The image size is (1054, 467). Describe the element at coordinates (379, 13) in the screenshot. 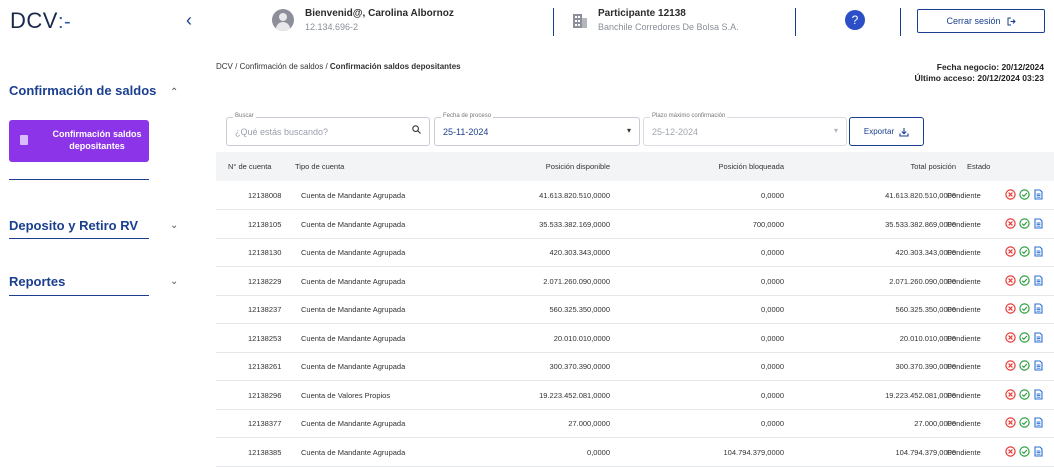

I see `user-name: Bienvenid@, Carolina Albornoz` at that location.